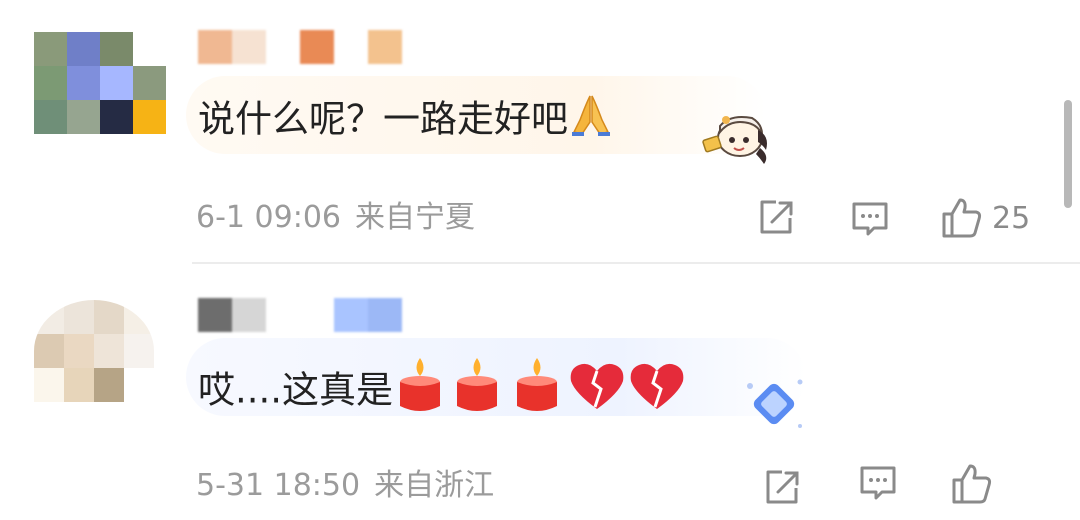 This screenshot has height=520, width=1080. Describe the element at coordinates (383, 119) in the screenshot. I see `comment-text-content: 说什么呢？一路走好吧` at that location.